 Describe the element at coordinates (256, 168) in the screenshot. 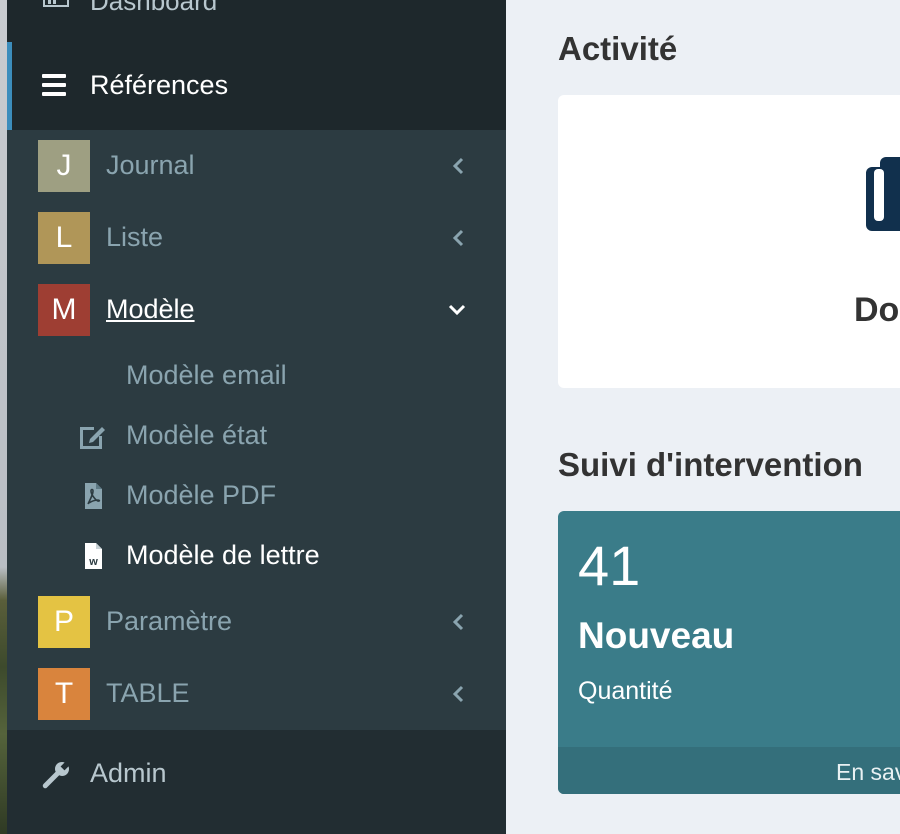

I see `sidebar-item-journal: J Journal` at that location.